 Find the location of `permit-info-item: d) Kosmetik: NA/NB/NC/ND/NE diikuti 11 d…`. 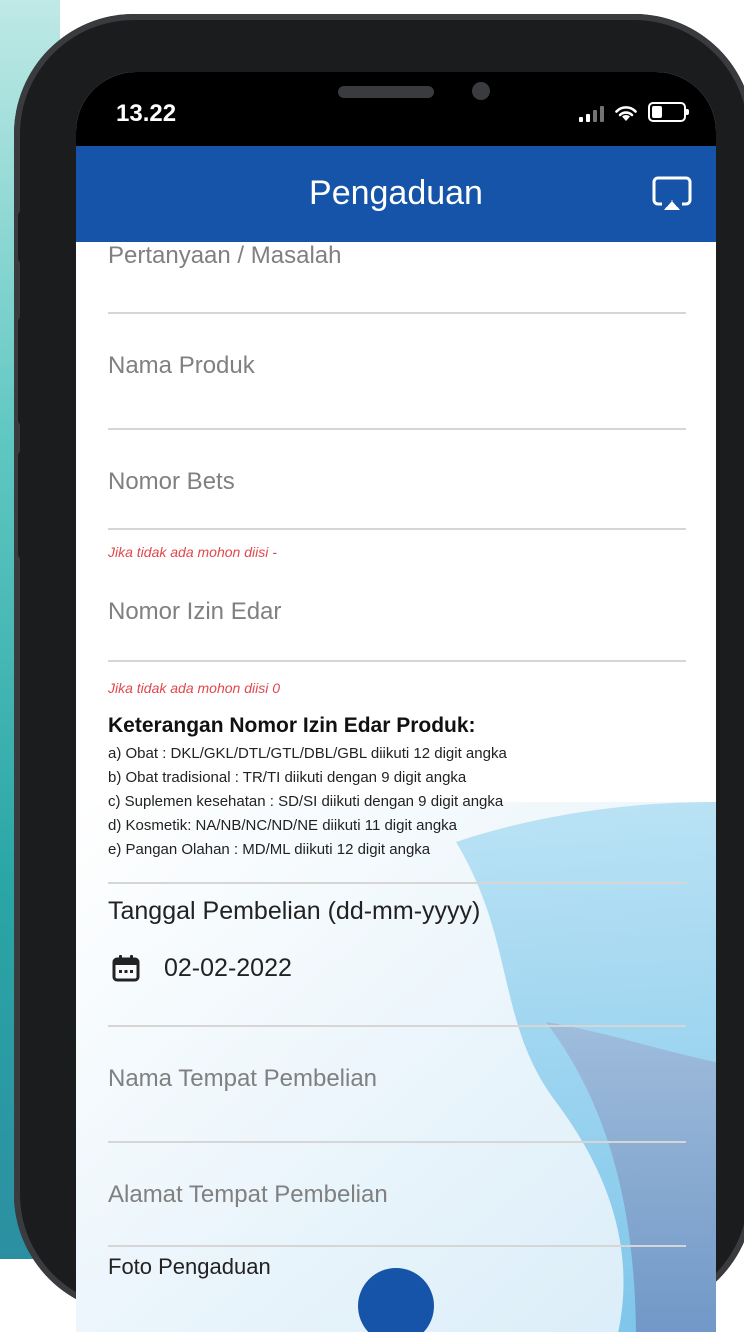

permit-info-item: d) Kosmetik: NA/NB/NC/ND/NE diikuti 11 d… is located at coordinates (283, 825).